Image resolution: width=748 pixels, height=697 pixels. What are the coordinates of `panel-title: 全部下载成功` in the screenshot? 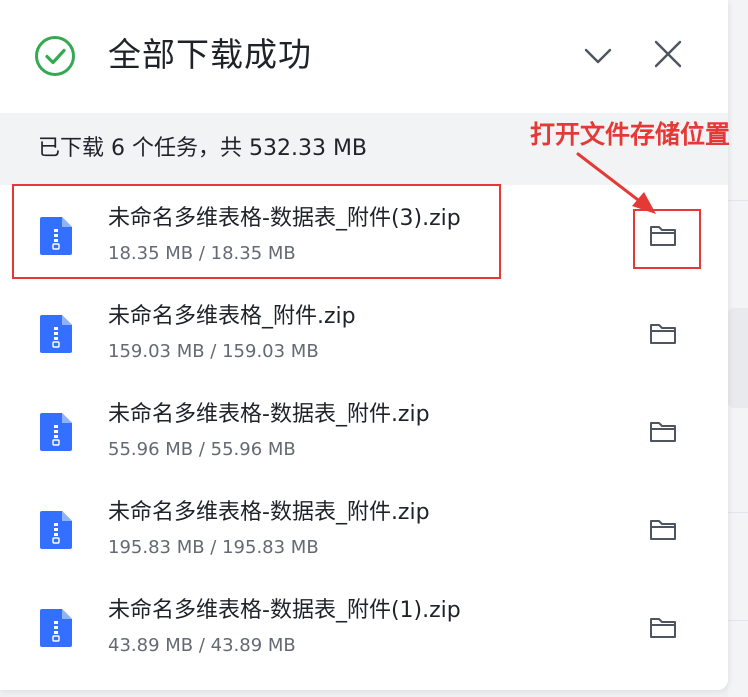 It's located at (210, 54).